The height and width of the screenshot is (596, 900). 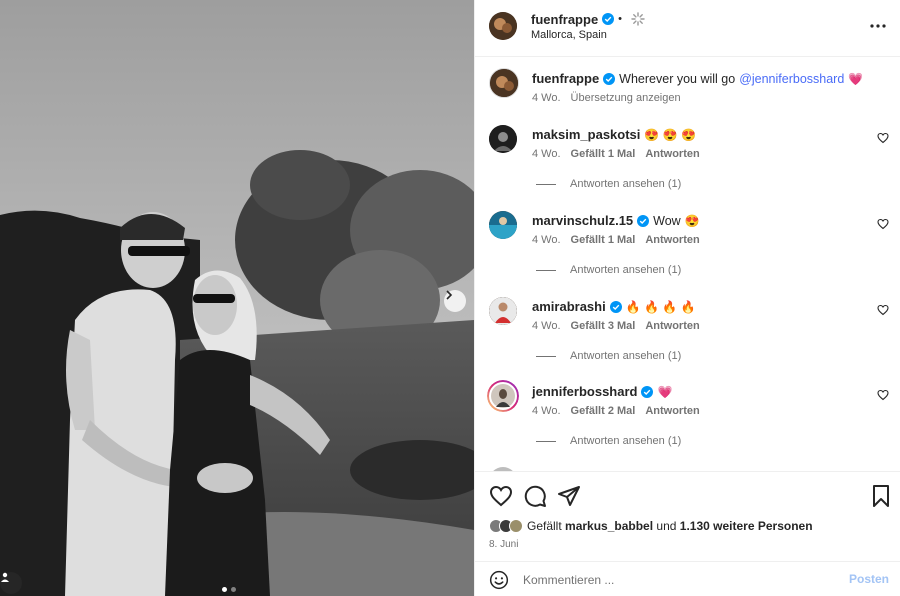 I want to click on comment-text-row: jenniferbosshard 💗, so click(x=602, y=391).